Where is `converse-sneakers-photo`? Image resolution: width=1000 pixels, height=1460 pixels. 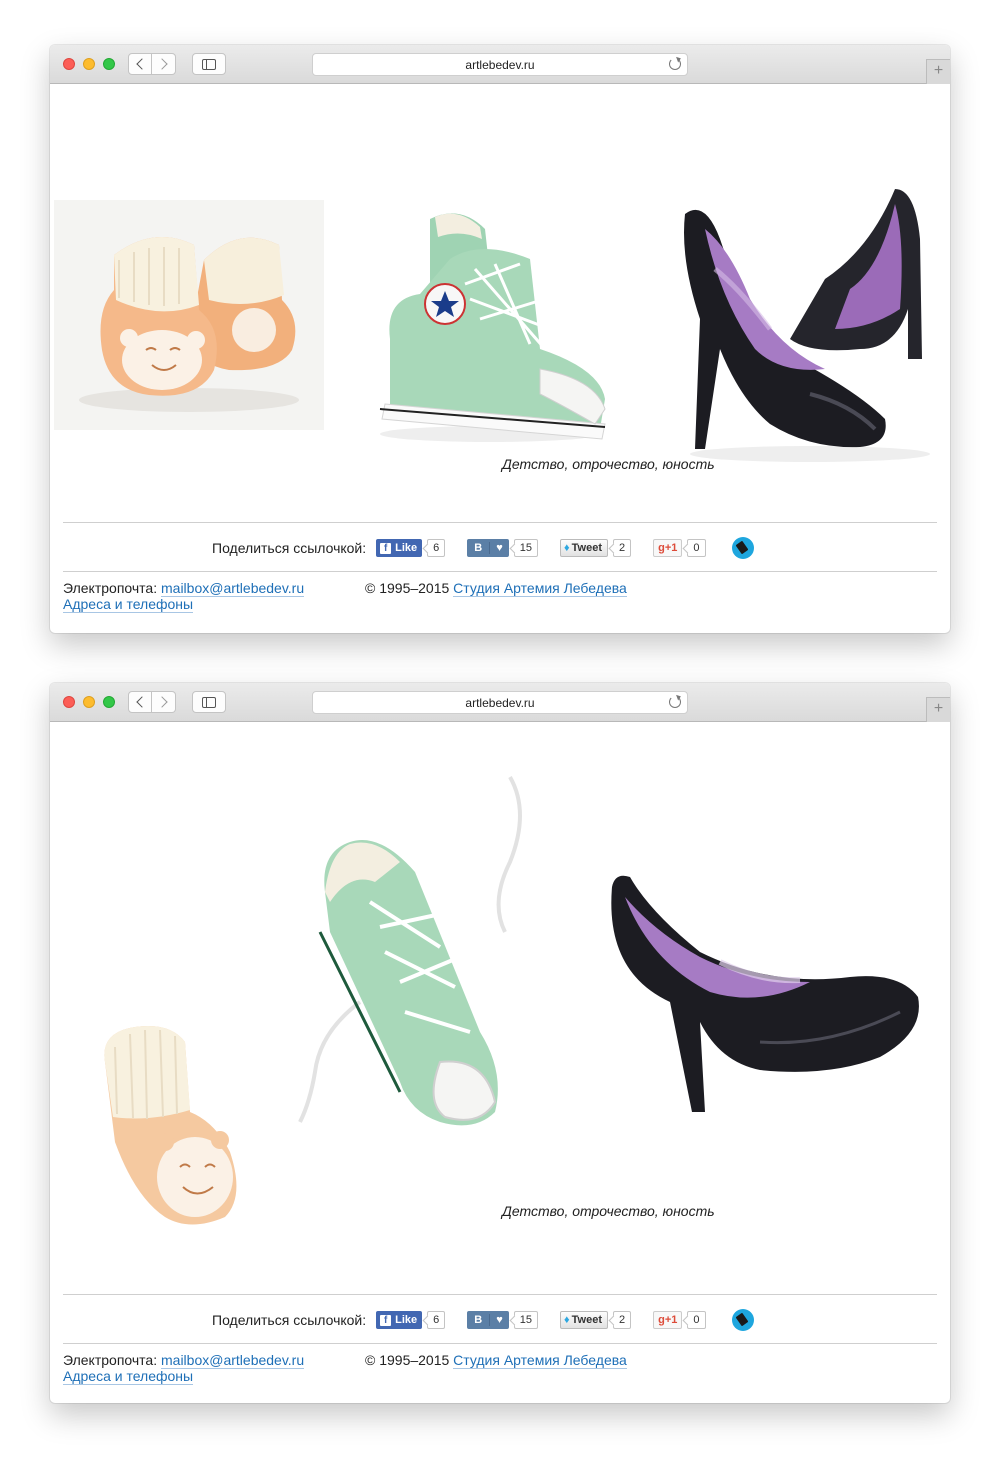
converse-sneakers-photo is located at coordinates (492, 327).